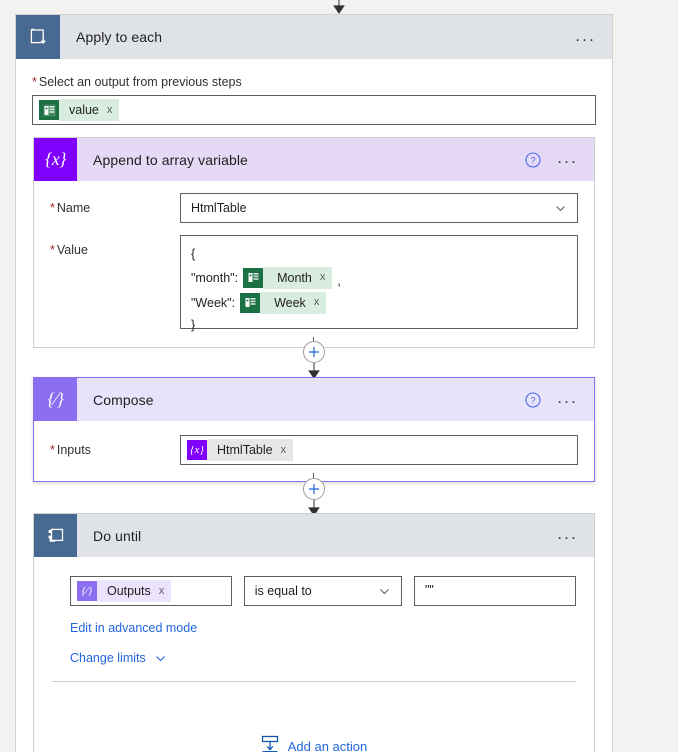 The image size is (678, 752). Describe the element at coordinates (379, 450) in the screenshot. I see `inputs-field-input: {x} HtmlTable x` at that location.